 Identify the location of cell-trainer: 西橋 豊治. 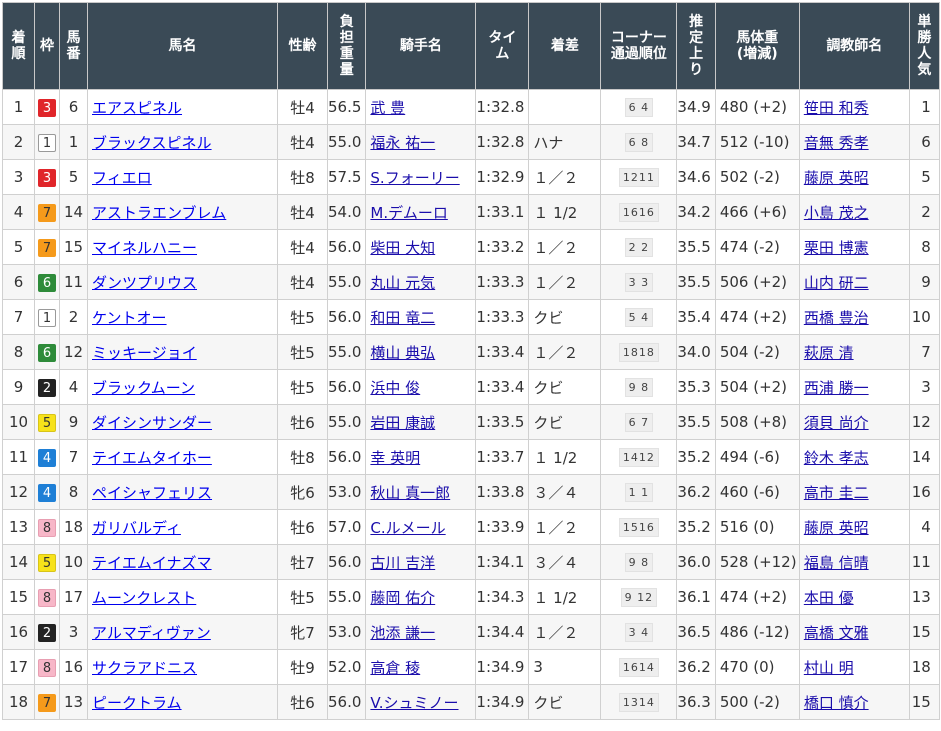
(854, 317).